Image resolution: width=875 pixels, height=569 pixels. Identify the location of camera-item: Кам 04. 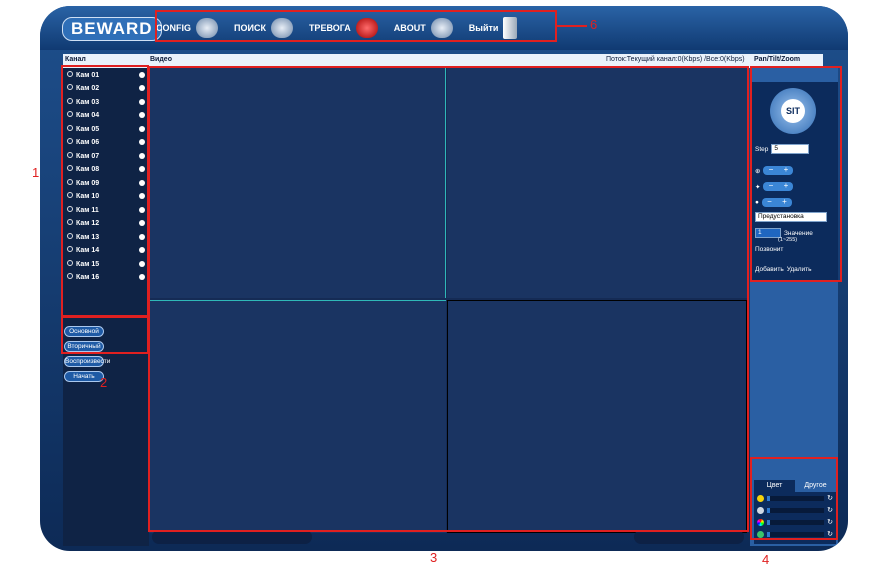
(106, 116).